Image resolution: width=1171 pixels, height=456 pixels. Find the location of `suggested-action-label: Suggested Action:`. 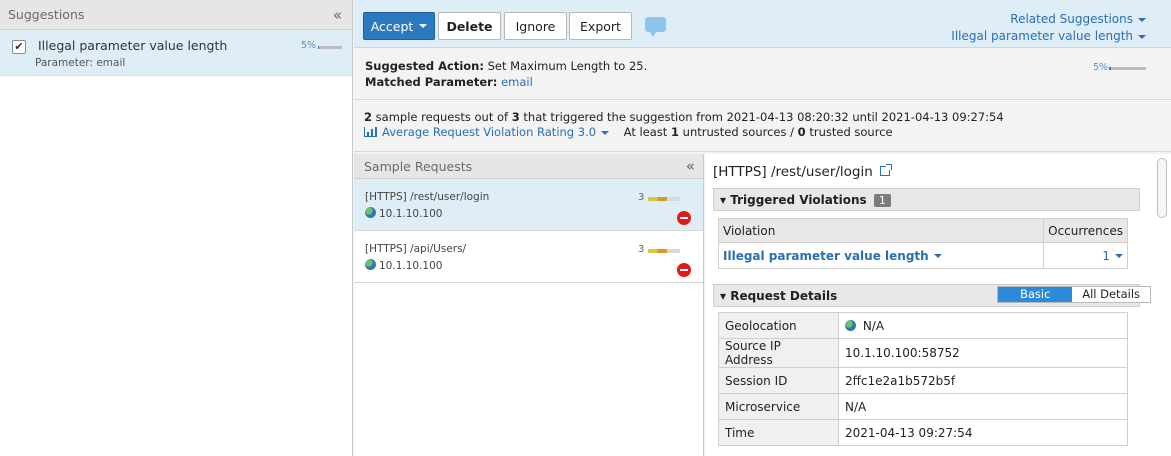

suggested-action-label: Suggested Action: is located at coordinates (424, 66).